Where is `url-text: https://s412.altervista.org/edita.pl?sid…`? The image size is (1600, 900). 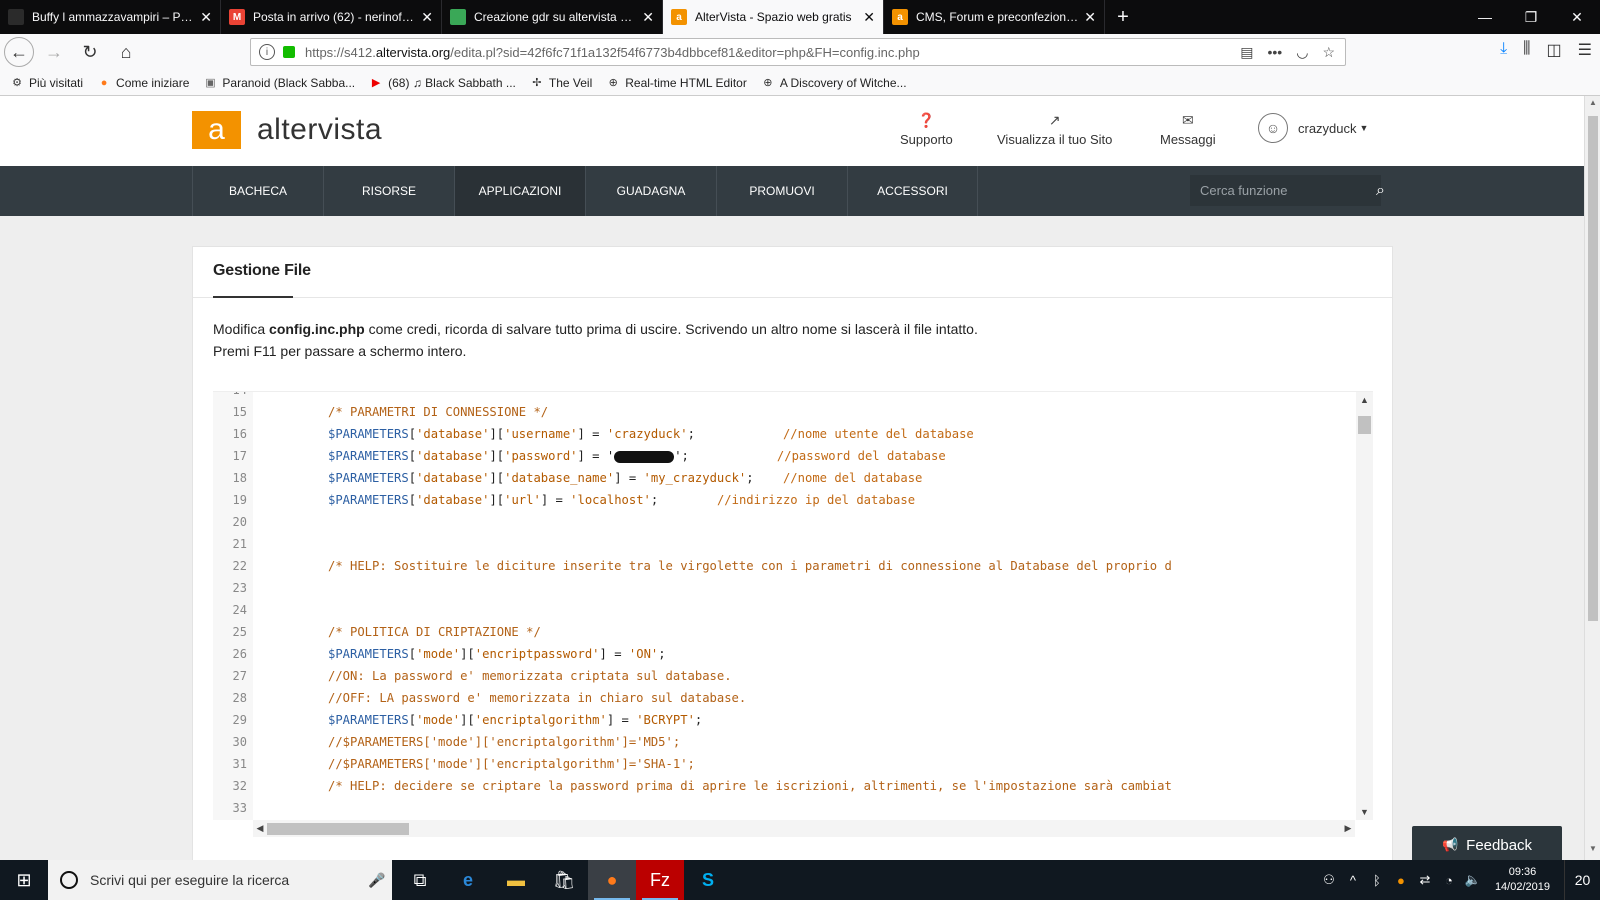 url-text: https://s412.altervista.org/edita.pl?sid… is located at coordinates (772, 52).